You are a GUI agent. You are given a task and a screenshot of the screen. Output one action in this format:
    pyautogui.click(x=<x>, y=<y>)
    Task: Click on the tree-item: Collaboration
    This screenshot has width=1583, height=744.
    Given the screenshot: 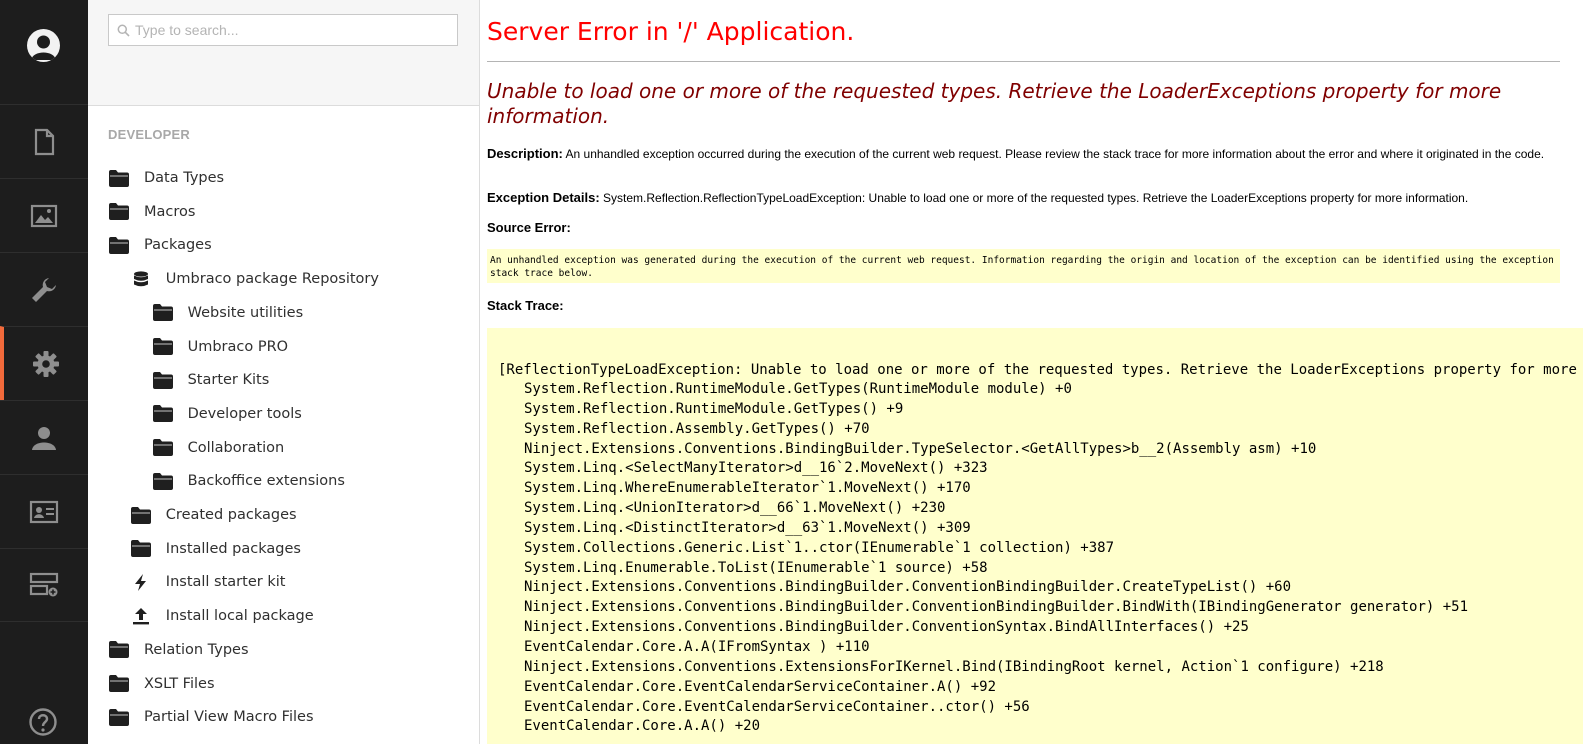 What is the action you would take?
    pyautogui.click(x=218, y=448)
    